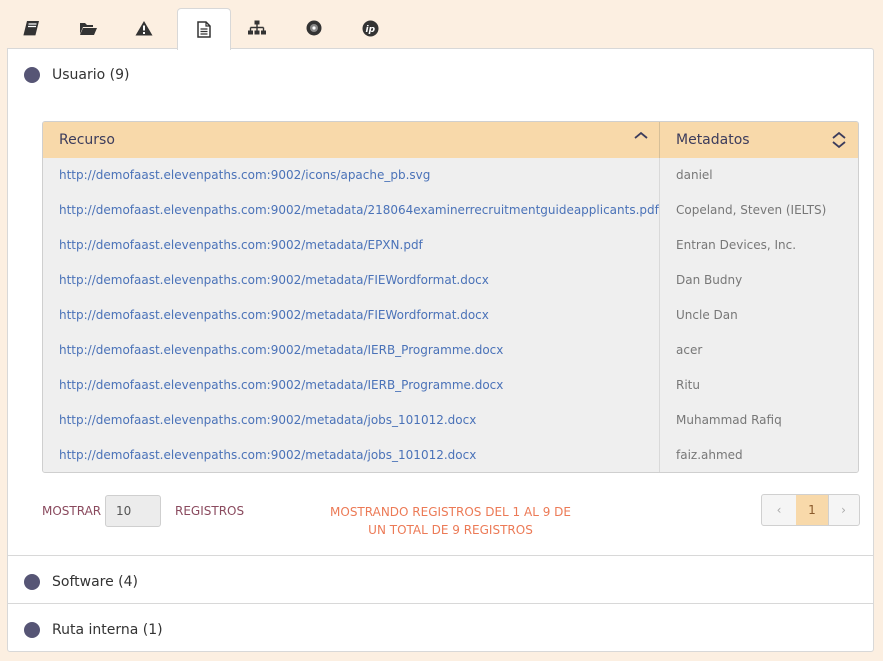 The image size is (883, 661). I want to click on sitemap-icon, so click(257, 27).